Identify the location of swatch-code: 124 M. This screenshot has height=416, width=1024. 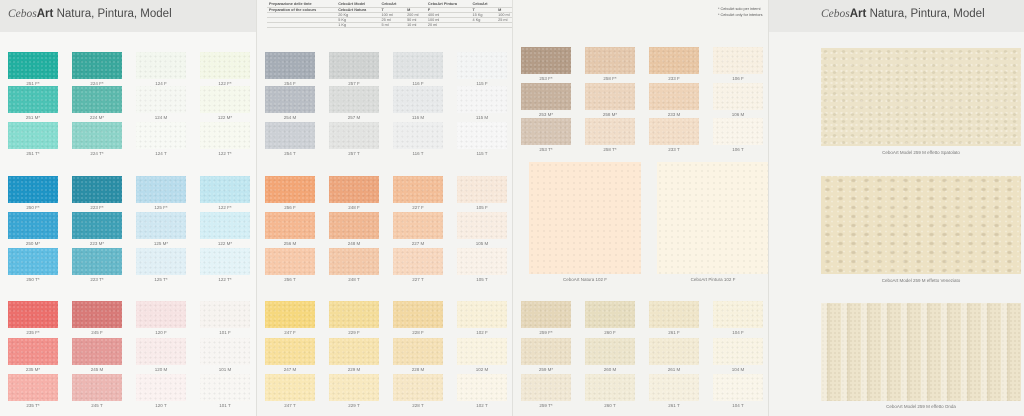
(161, 117).